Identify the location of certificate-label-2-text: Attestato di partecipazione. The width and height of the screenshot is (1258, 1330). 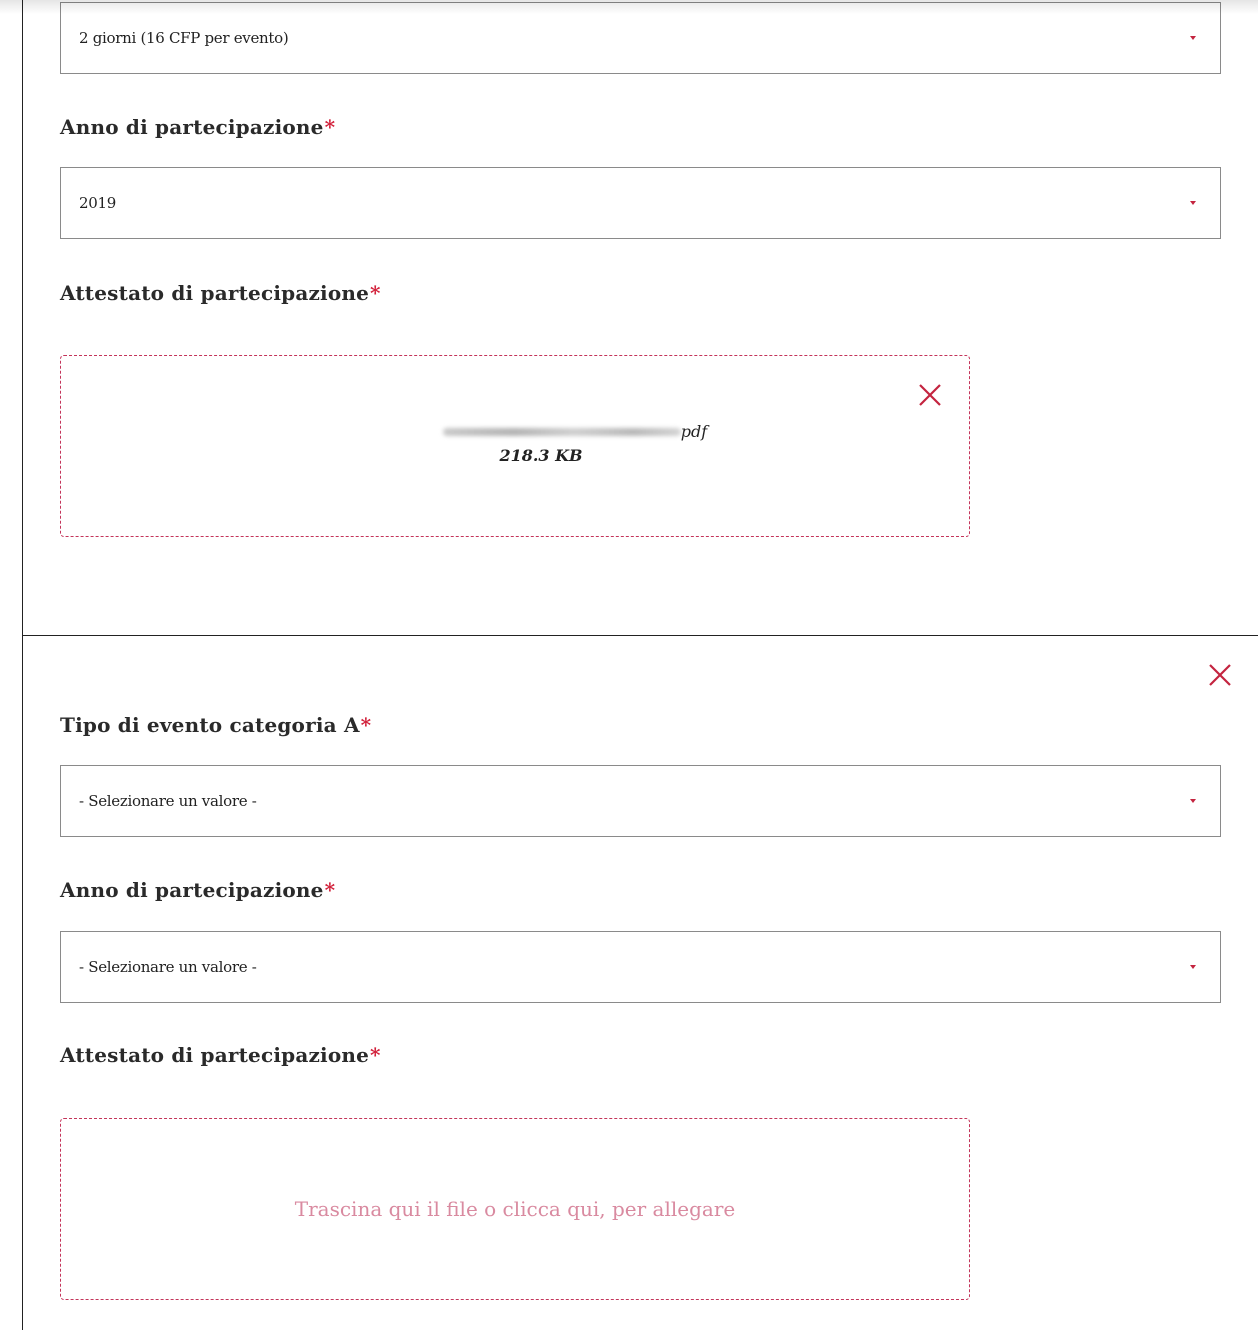
(215, 1055).